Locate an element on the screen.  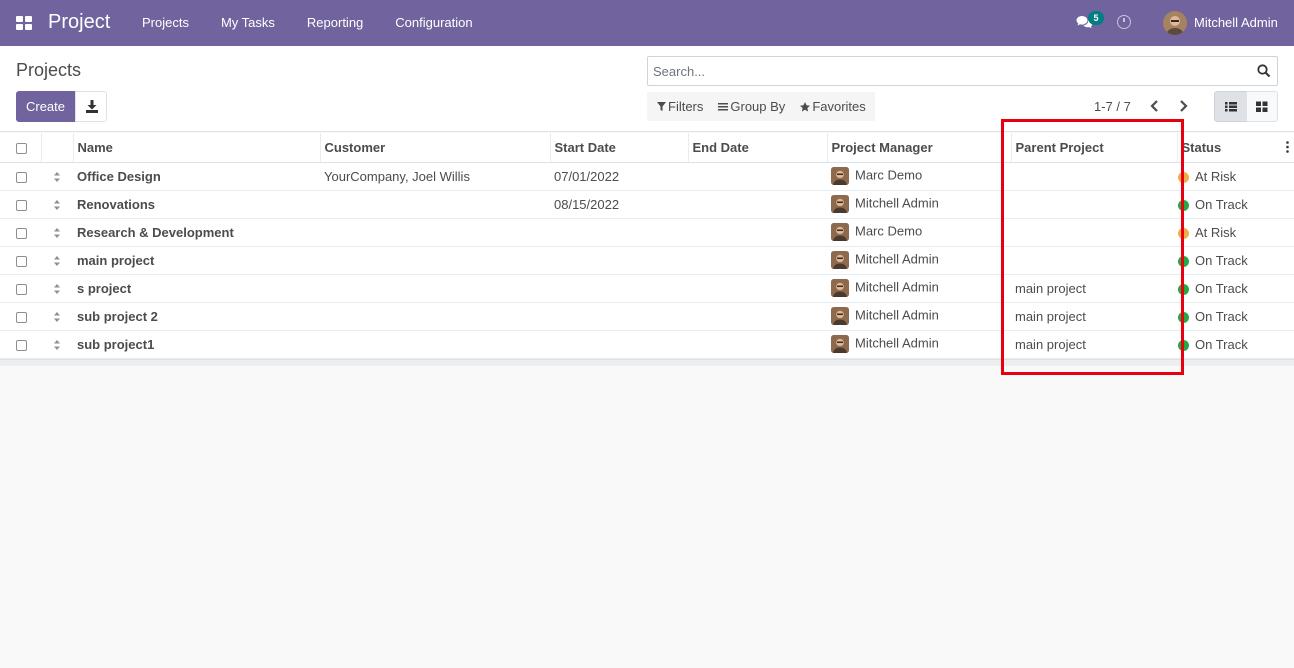
cell-name: Research & Development is located at coordinates (196, 232).